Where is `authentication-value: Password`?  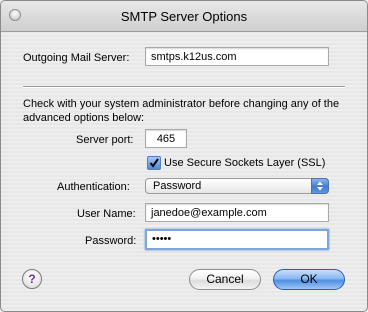
authentication-value: Password is located at coordinates (177, 186).